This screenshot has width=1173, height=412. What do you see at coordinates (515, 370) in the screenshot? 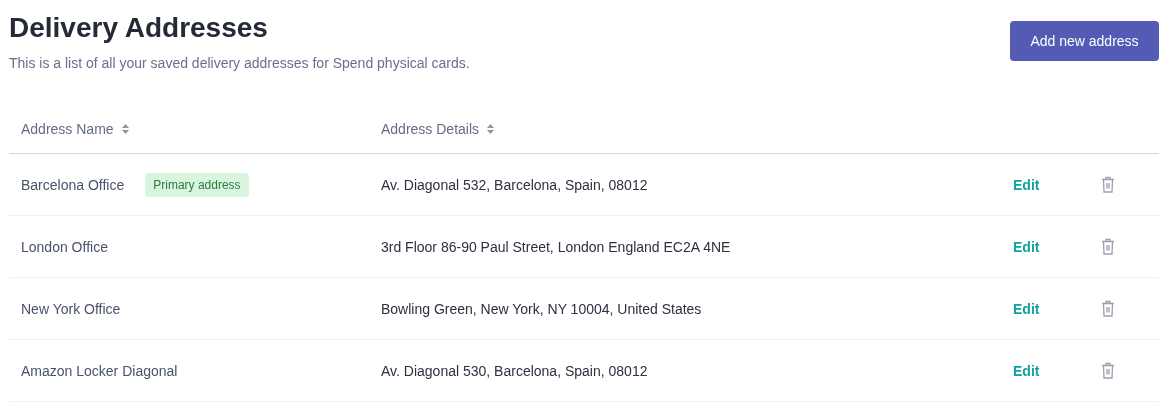
I see `address-details: Av. Diagonal 530, Barcelona, Spain, 08012` at bounding box center [515, 370].